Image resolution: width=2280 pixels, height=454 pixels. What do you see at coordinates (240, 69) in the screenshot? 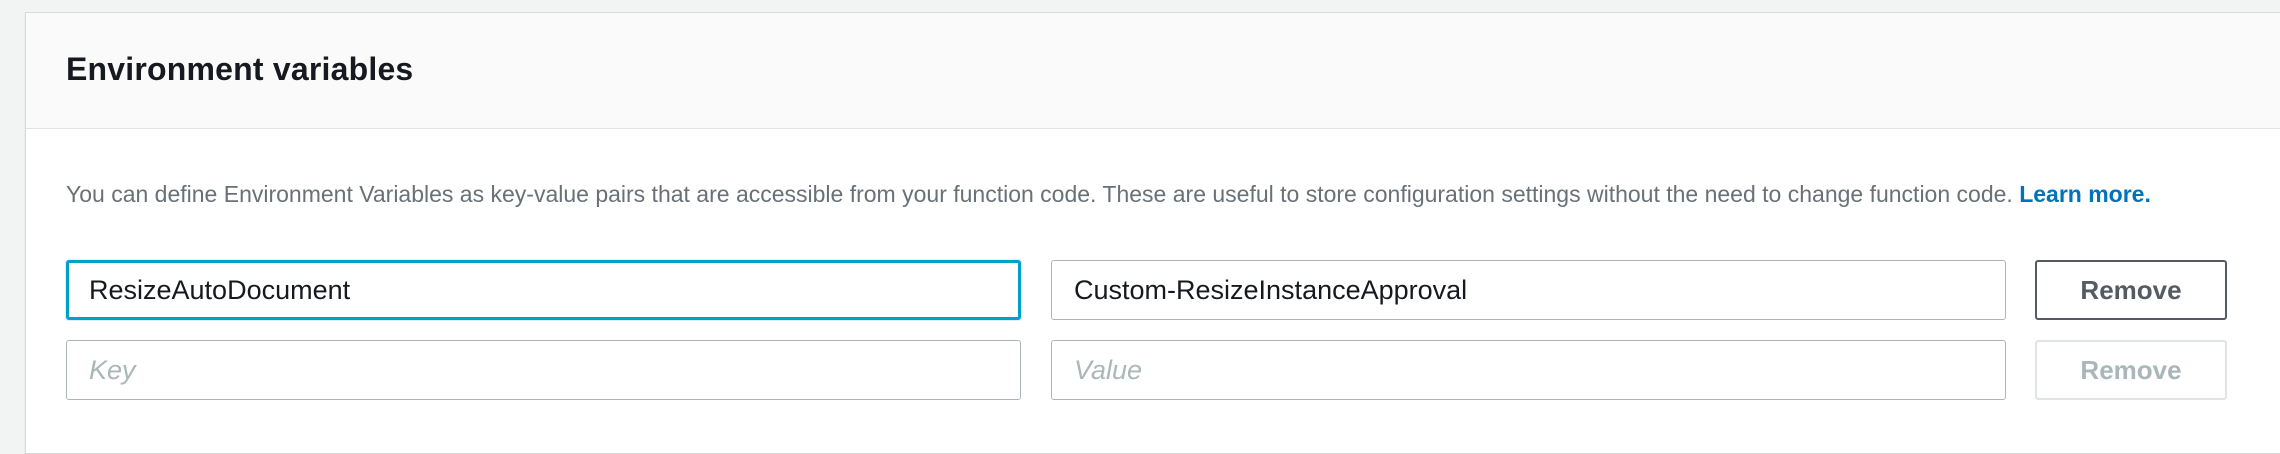
I see `panel-title: Environment variables` at bounding box center [240, 69].